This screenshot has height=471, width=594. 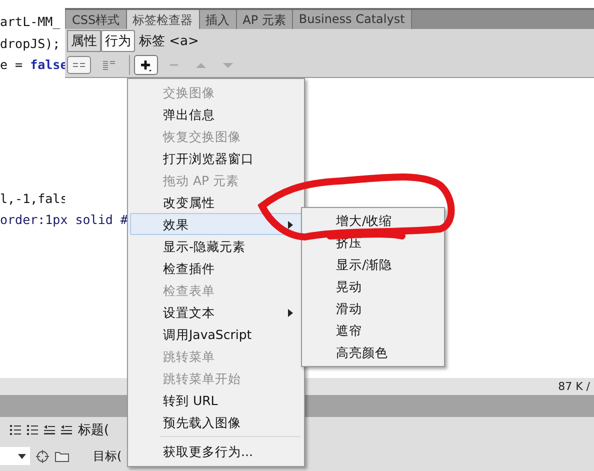 What do you see at coordinates (118, 41) in the screenshot?
I see `mode-tab: 行为` at bounding box center [118, 41].